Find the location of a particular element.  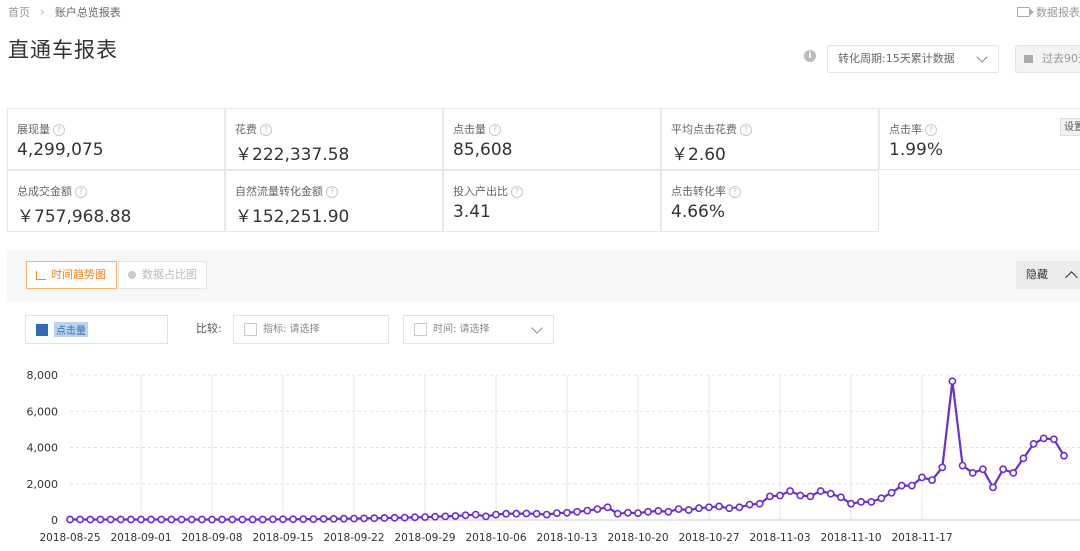

hide-label: 隐藏 is located at coordinates (1037, 274).